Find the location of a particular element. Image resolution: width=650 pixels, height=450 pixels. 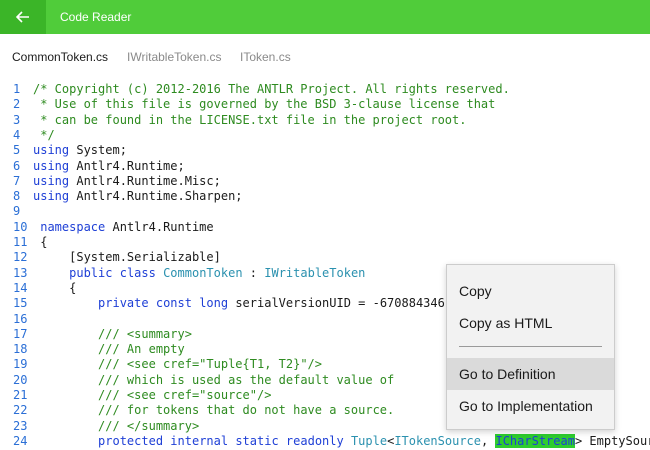

line-number: 1 is located at coordinates (17, 89).